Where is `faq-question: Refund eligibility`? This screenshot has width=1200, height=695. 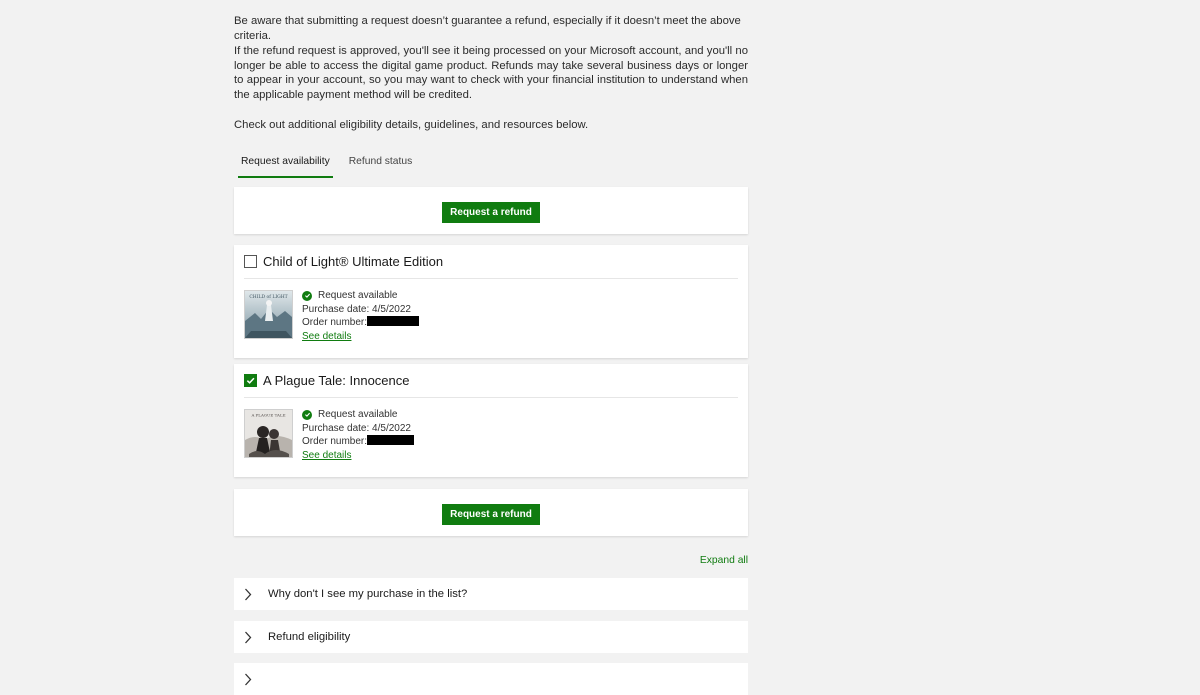 faq-question: Refund eligibility is located at coordinates (309, 637).